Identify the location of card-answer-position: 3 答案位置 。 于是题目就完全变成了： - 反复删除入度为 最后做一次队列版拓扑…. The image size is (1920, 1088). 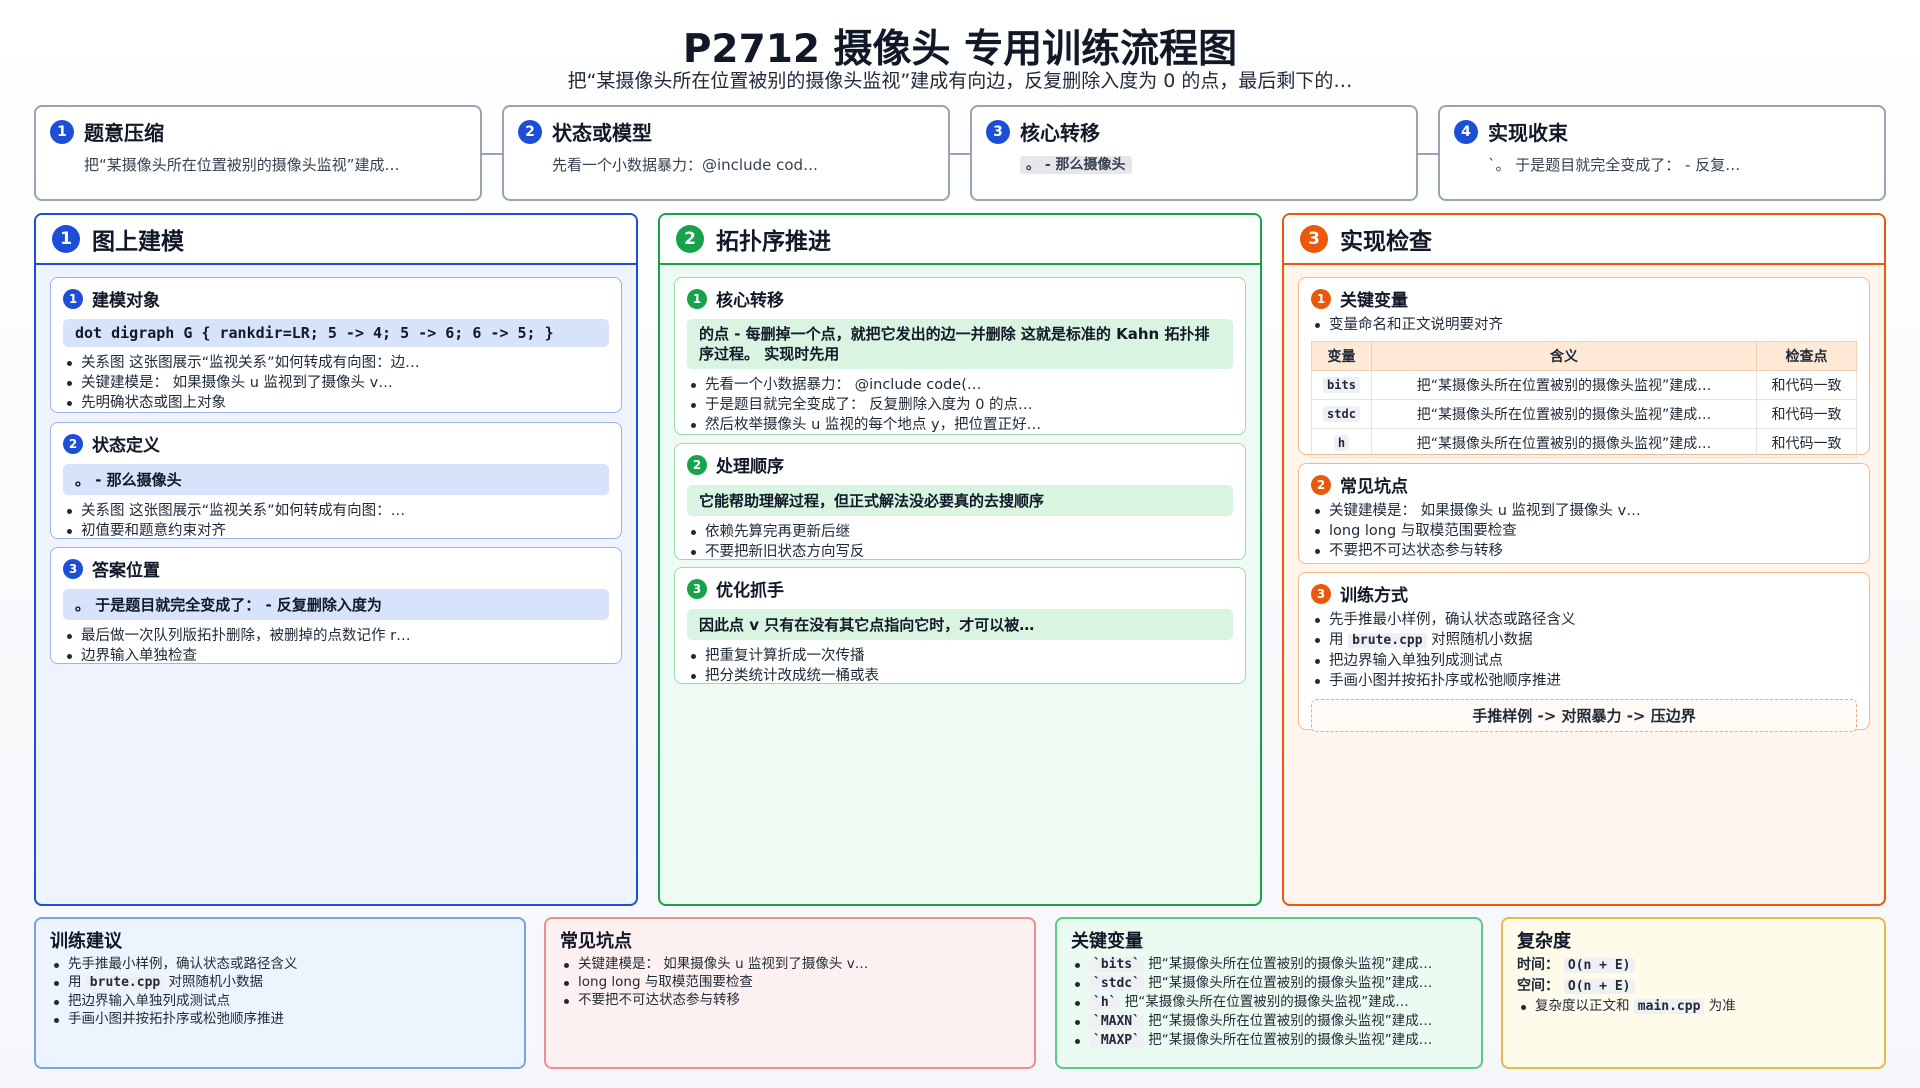
(336, 605).